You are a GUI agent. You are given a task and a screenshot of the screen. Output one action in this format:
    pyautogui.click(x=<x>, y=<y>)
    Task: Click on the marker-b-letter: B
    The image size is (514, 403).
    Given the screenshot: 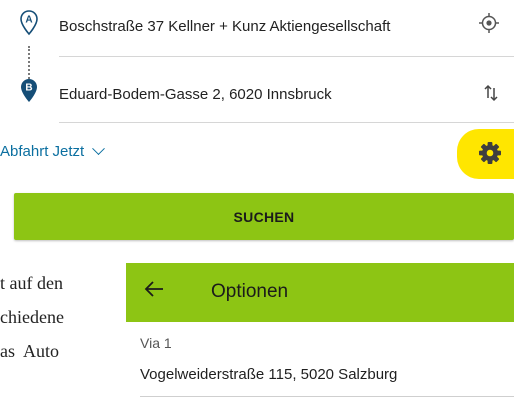 What is the action you would take?
    pyautogui.click(x=28, y=88)
    